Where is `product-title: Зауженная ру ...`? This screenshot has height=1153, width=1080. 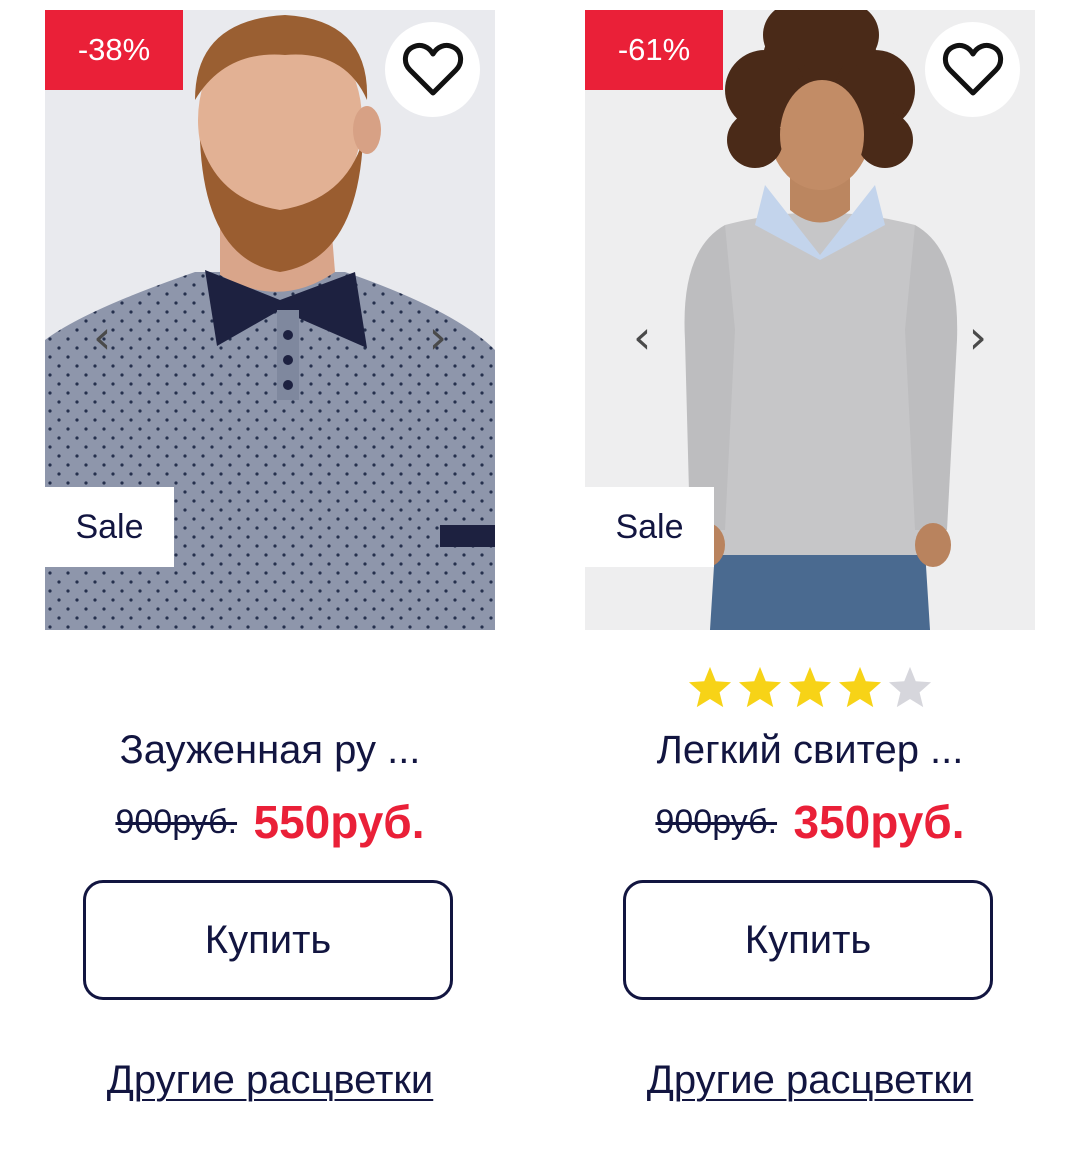
product-title: Зауженная ру ... is located at coordinates (270, 750).